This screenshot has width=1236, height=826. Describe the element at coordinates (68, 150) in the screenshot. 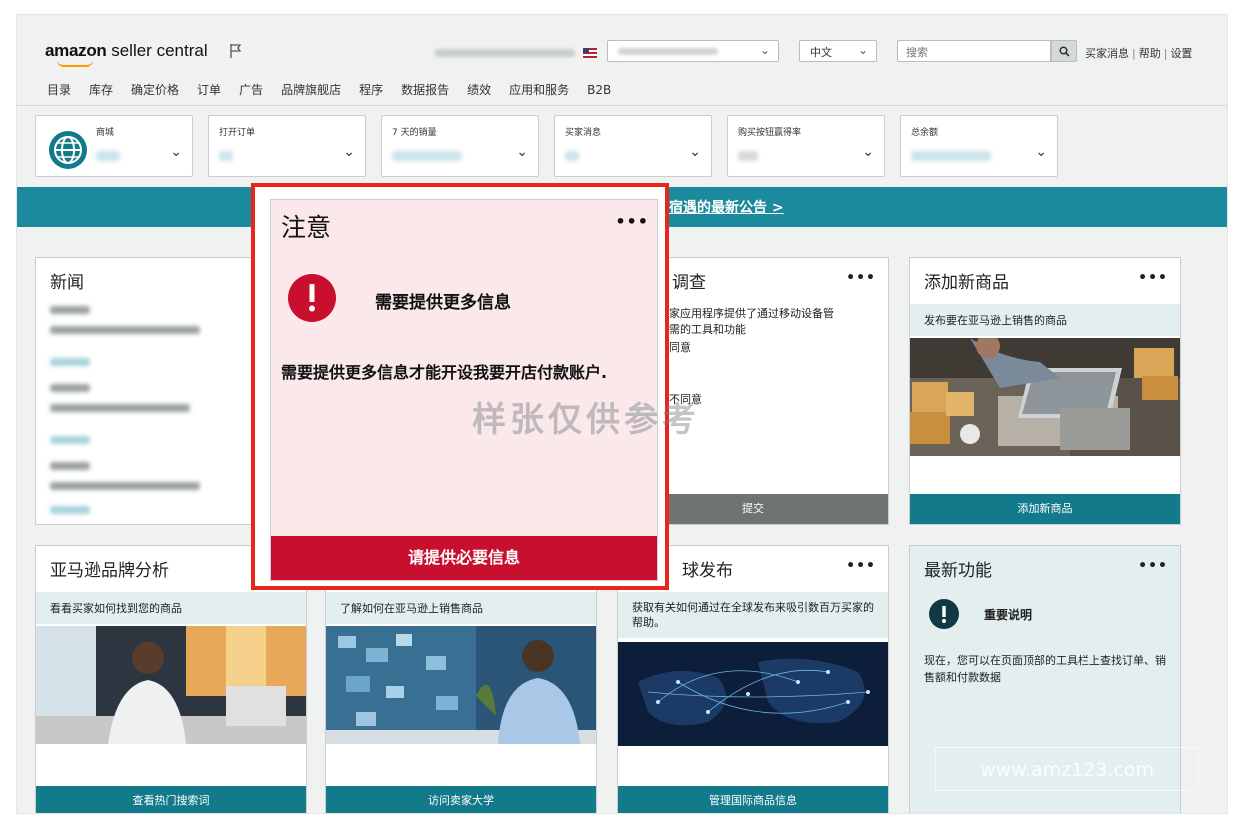

I see `globe-icon` at that location.